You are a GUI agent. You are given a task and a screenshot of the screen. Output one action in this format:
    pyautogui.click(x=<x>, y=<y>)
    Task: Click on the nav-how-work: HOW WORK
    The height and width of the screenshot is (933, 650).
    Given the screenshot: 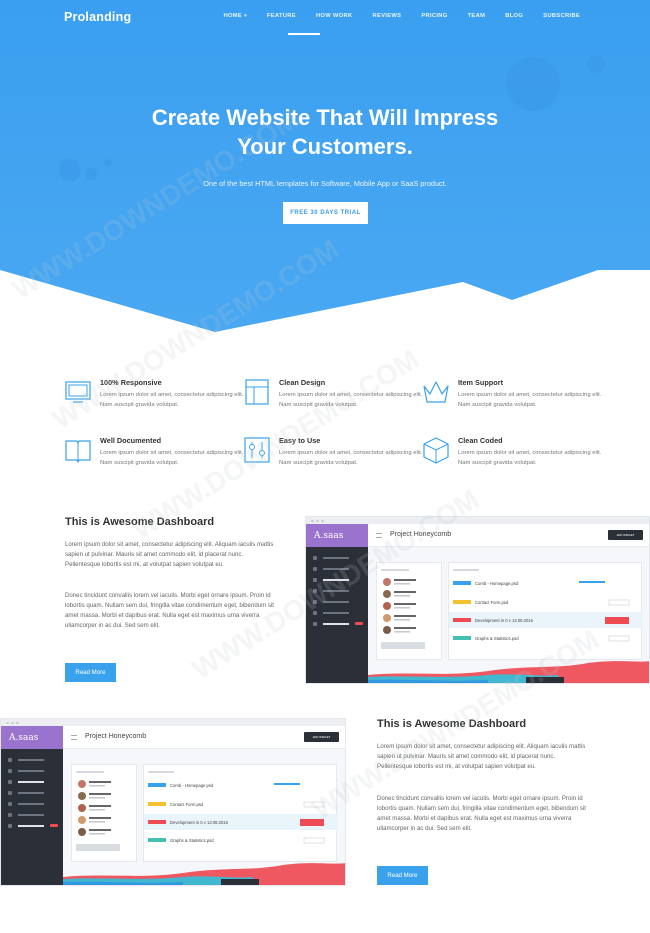 What is the action you would take?
    pyautogui.click(x=334, y=16)
    